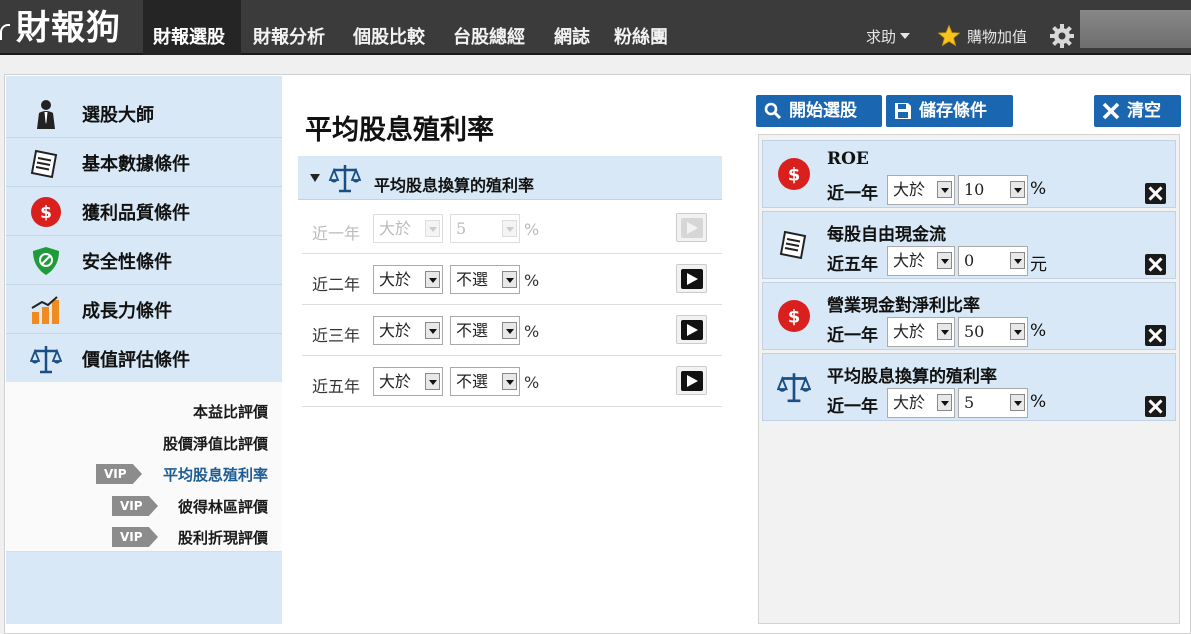  I want to click on condition-row: 近一年 大於 5 %, so click(512, 228).